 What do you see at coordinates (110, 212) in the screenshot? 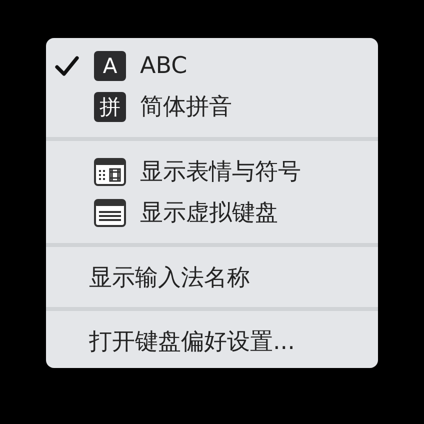
I see `keyboard-window-icon` at bounding box center [110, 212].